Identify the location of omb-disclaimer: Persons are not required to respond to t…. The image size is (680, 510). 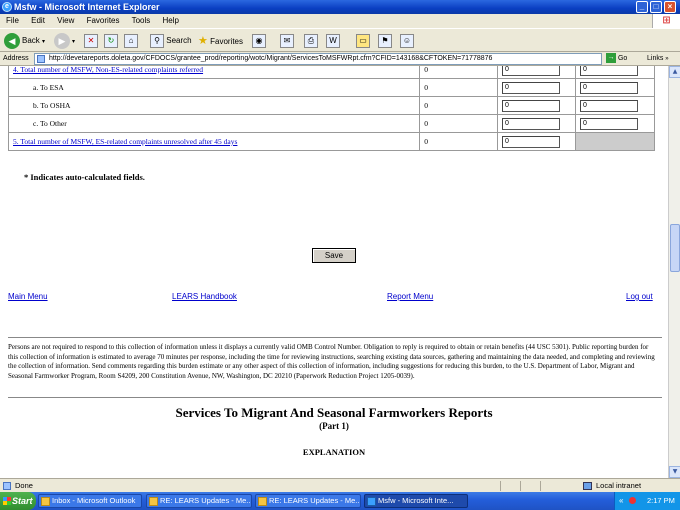
(331, 361).